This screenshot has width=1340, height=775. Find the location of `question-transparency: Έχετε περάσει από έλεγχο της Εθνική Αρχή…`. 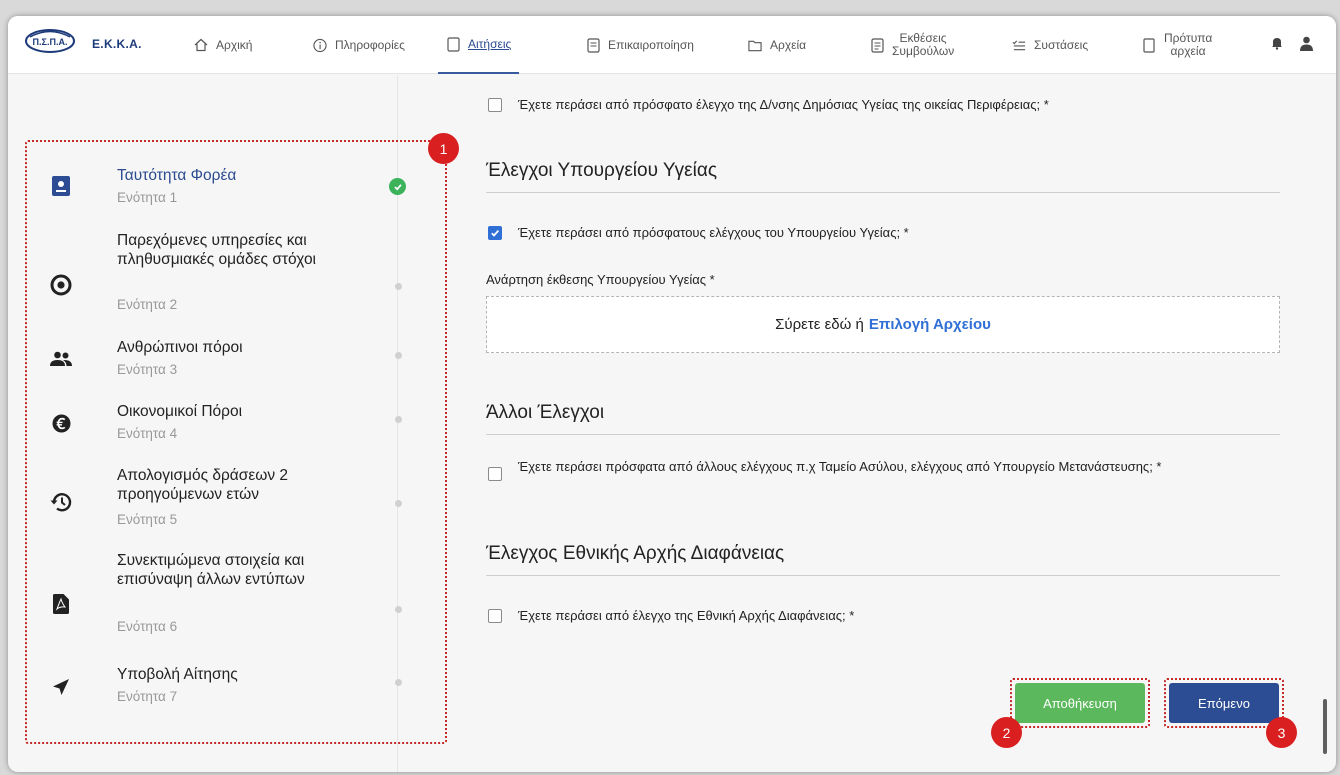

question-transparency: Έχετε περάσει από έλεγχο της Εθνική Αρχή… is located at coordinates (873, 616).